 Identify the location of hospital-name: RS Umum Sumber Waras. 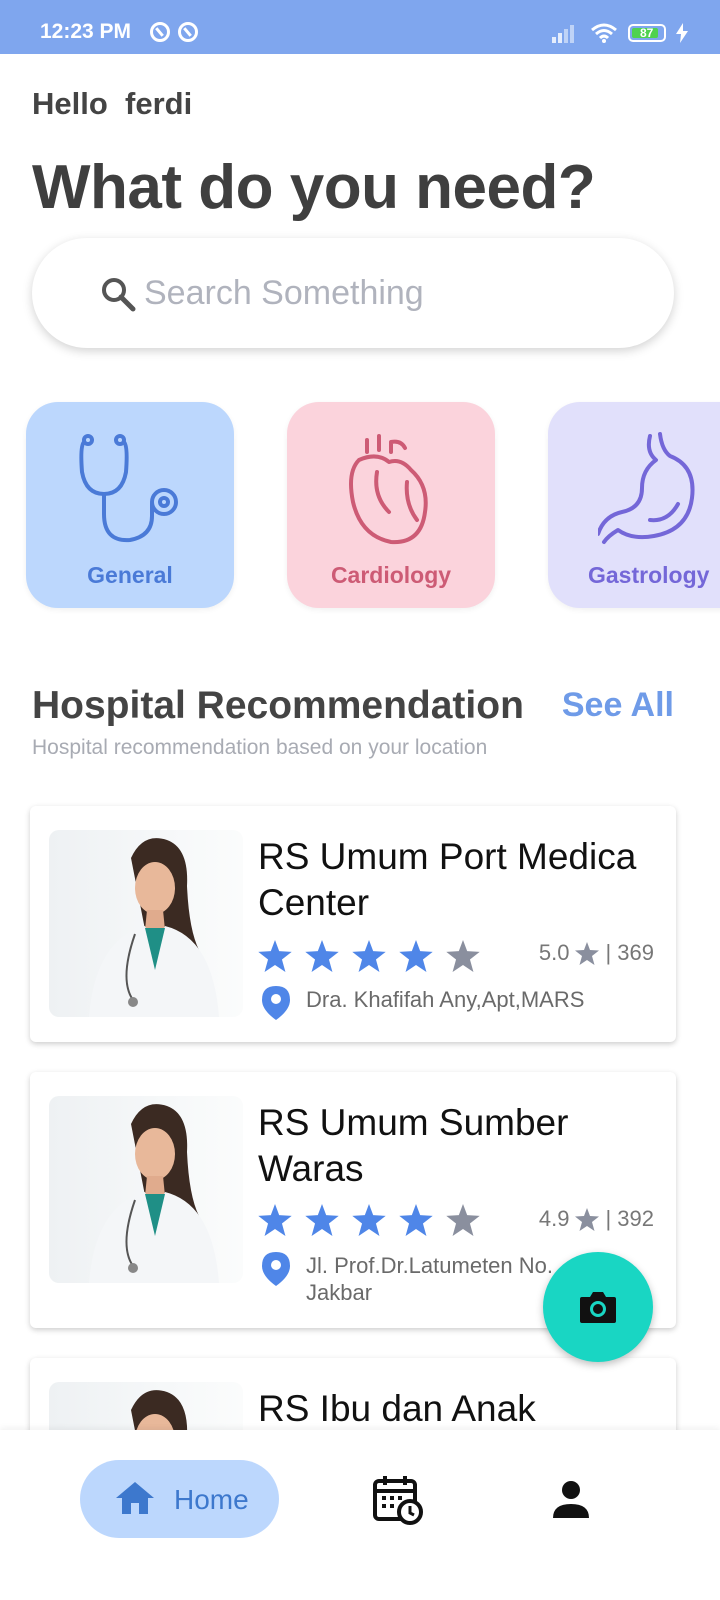
(413, 1145).